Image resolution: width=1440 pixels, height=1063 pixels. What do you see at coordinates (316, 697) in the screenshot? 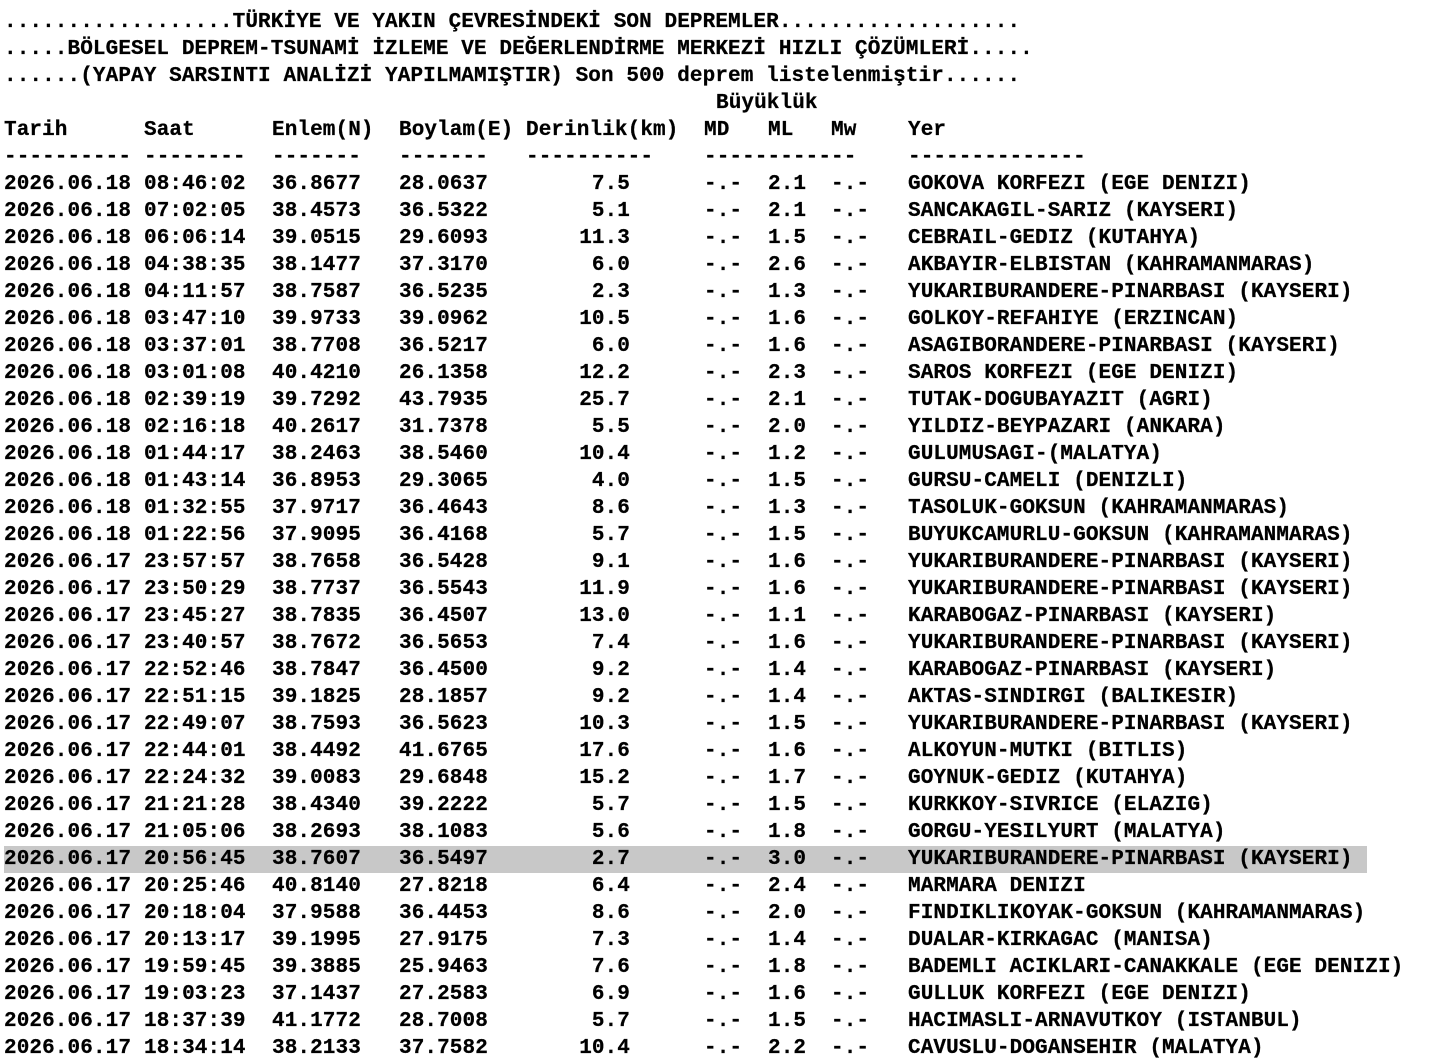
I see `cell-lat: 39.1825` at bounding box center [316, 697].